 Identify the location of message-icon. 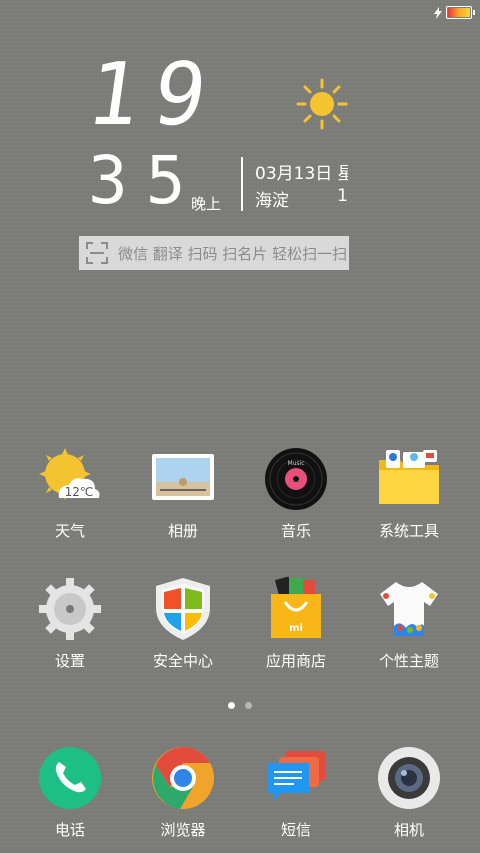
(296, 778).